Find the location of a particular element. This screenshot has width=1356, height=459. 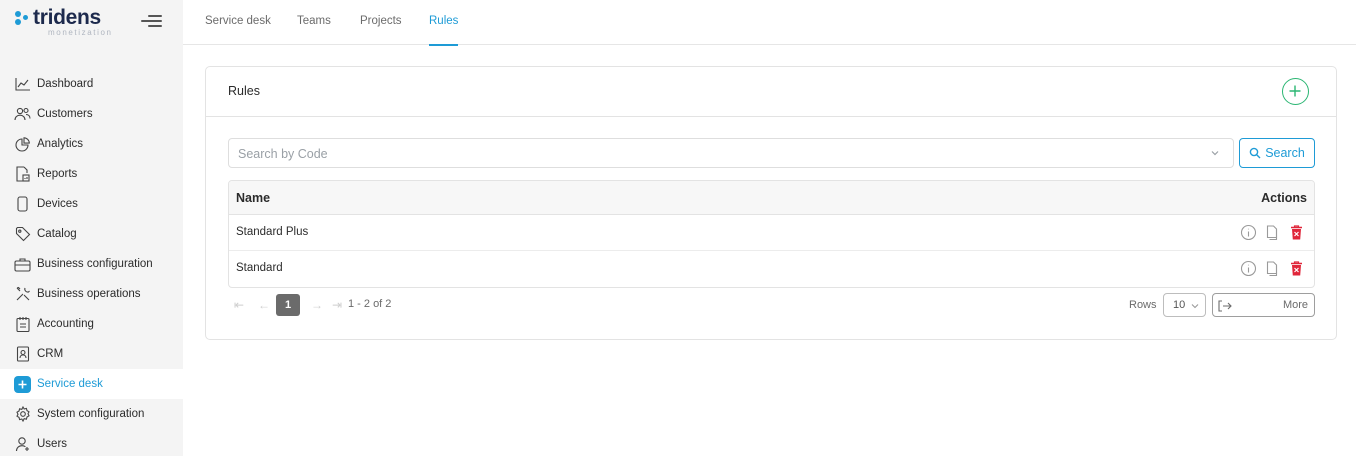

rule-name: Standard Plus is located at coordinates (272, 232).